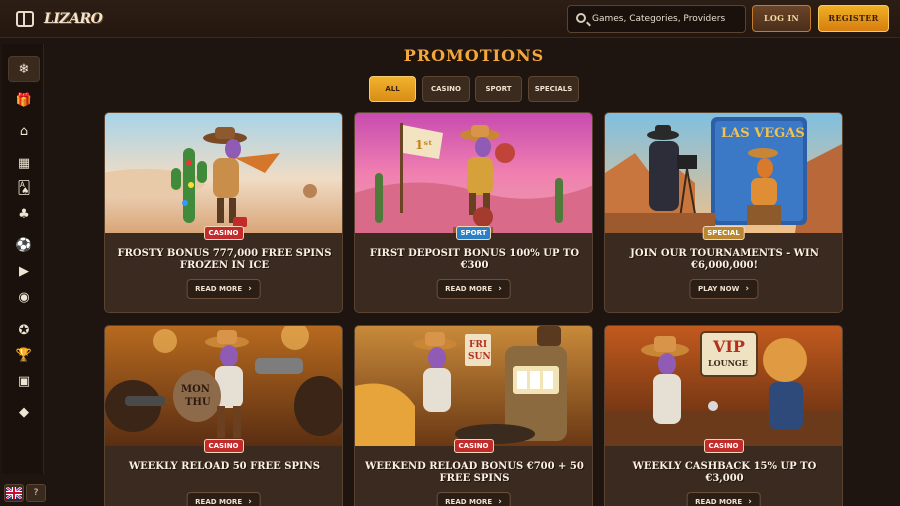 This screenshot has width=900, height=506. What do you see at coordinates (667, 19) in the screenshot?
I see `search-input` at bounding box center [667, 19].